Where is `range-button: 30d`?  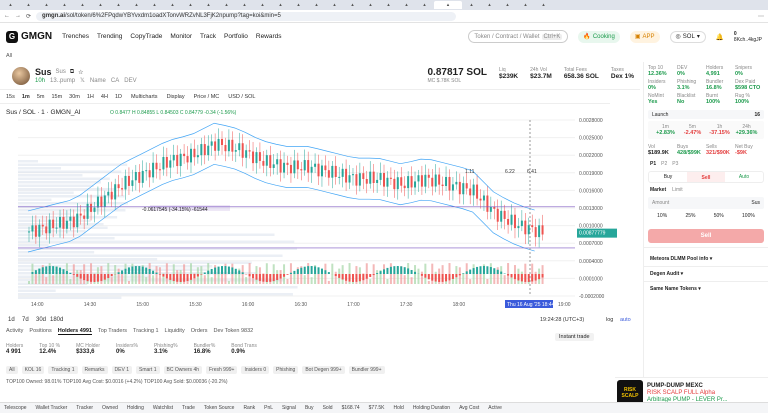
range-button: 30d is located at coordinates (41, 320).